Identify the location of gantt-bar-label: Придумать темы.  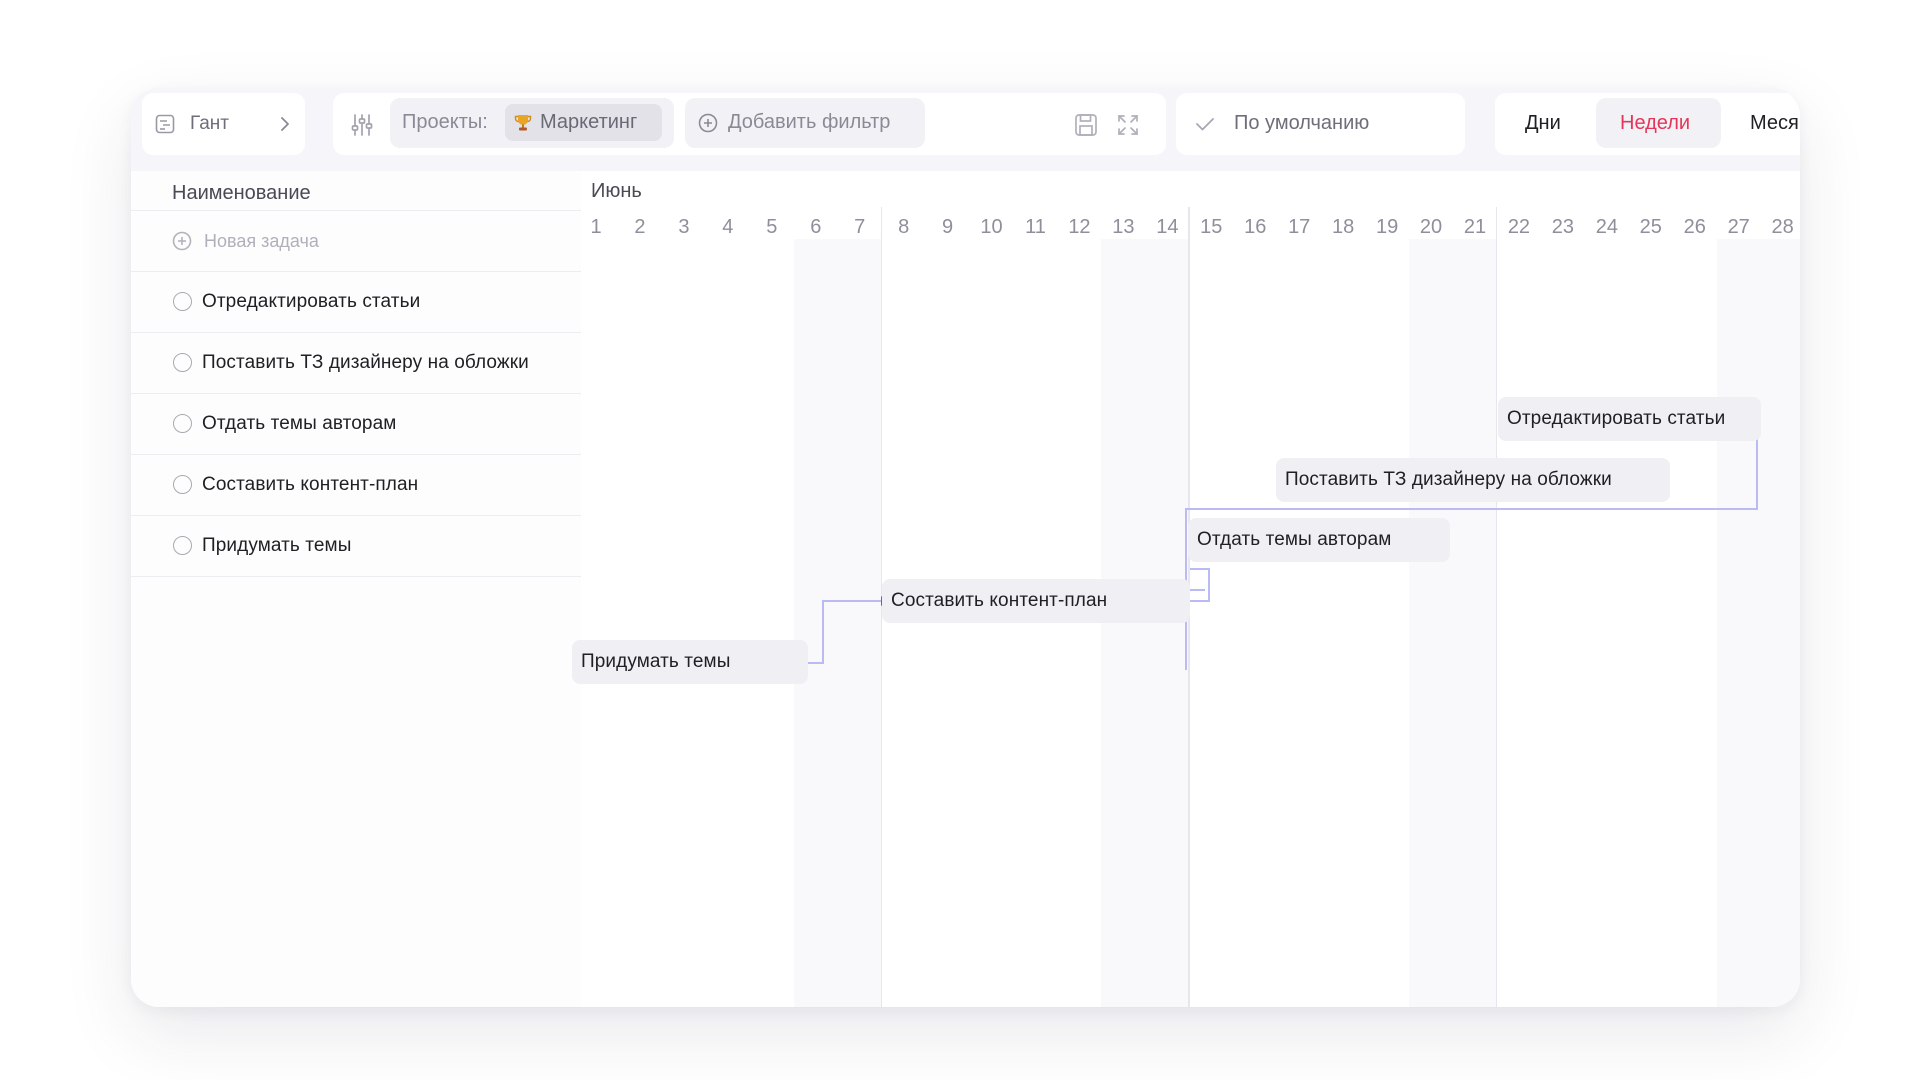
(656, 661).